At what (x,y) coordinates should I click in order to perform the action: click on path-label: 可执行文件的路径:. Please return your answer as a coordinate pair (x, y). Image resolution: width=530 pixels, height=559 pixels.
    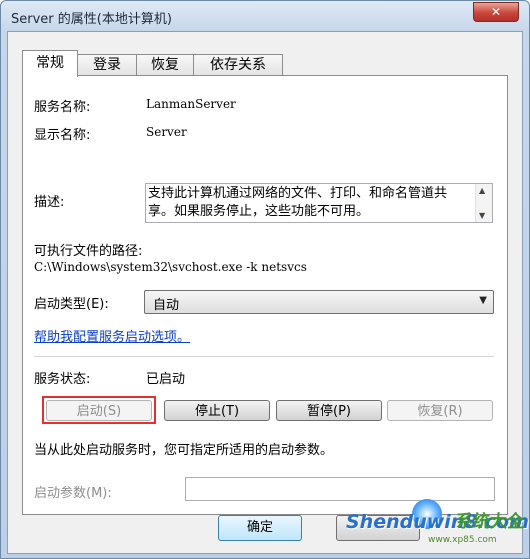
    Looking at the image, I should click on (88, 251).